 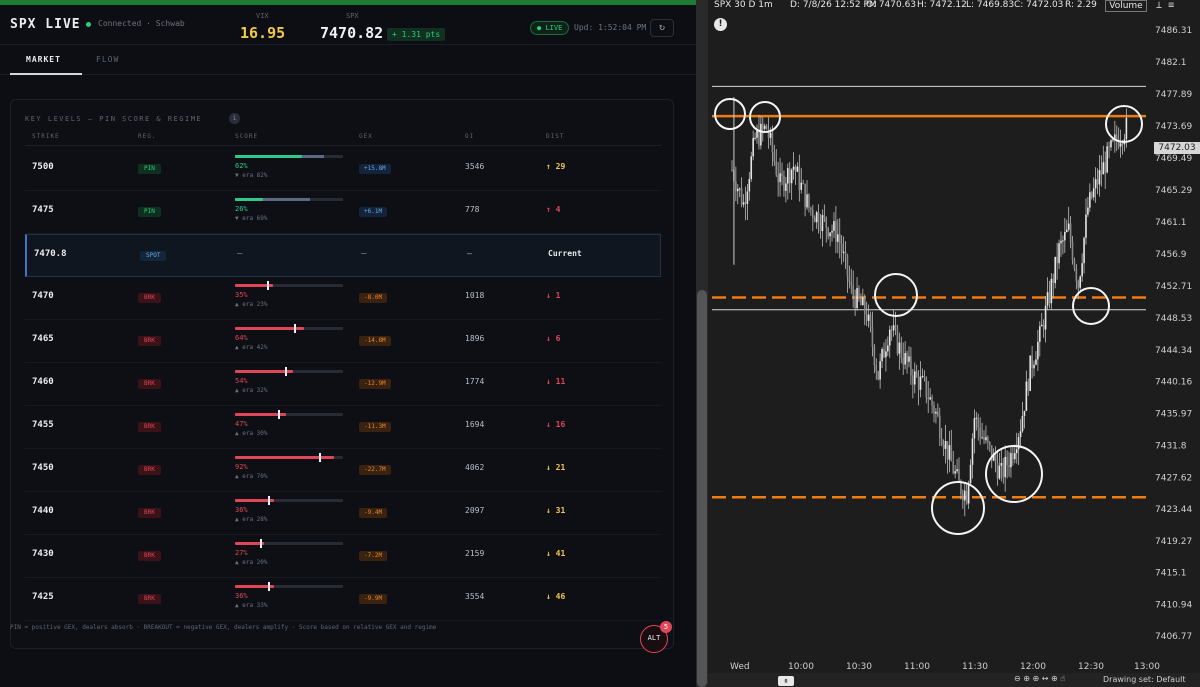 I want to click on x-tick-label: 11:30, so click(x=975, y=667).